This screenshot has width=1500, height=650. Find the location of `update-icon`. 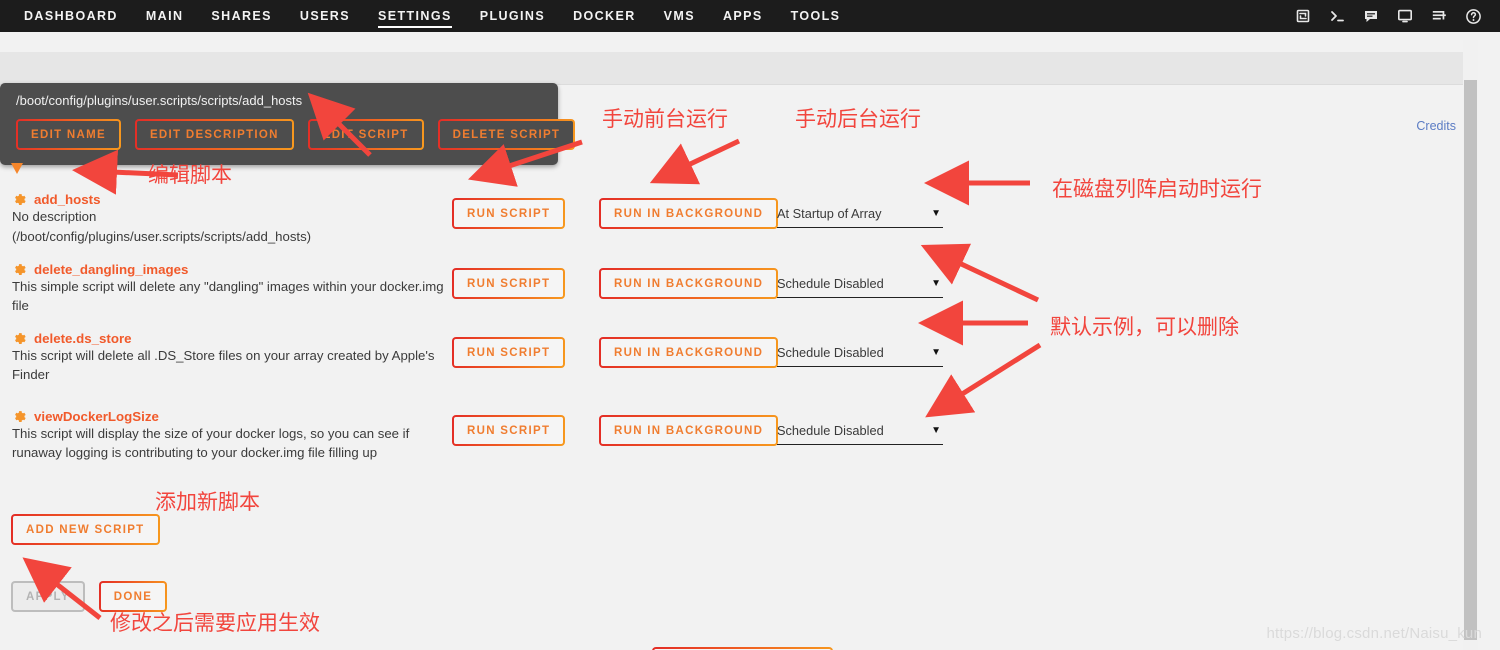

update-icon is located at coordinates (1303, 16).